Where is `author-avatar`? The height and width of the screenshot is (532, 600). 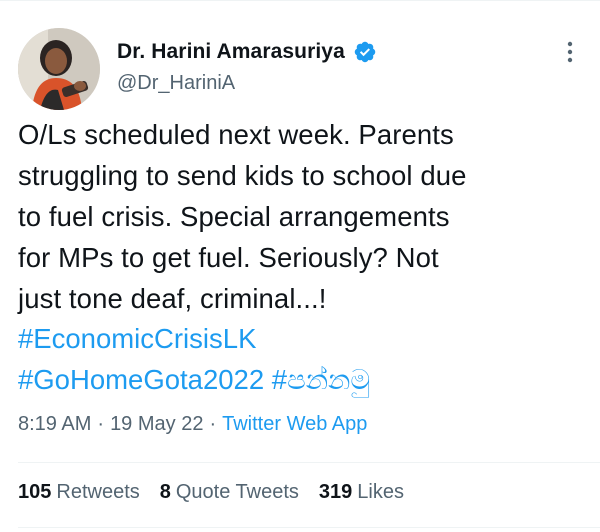
author-avatar is located at coordinates (59, 69).